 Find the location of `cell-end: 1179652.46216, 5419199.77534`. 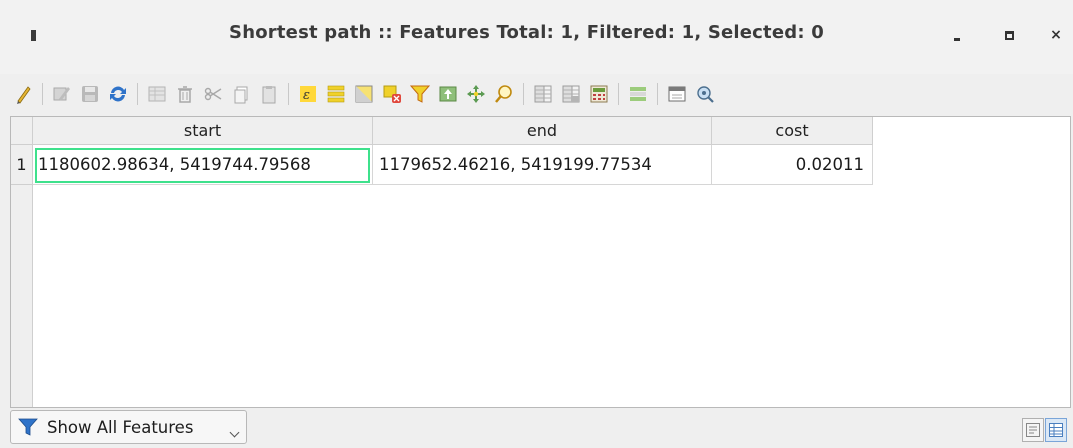

cell-end: 1179652.46216, 5419199.77534 is located at coordinates (542, 165).